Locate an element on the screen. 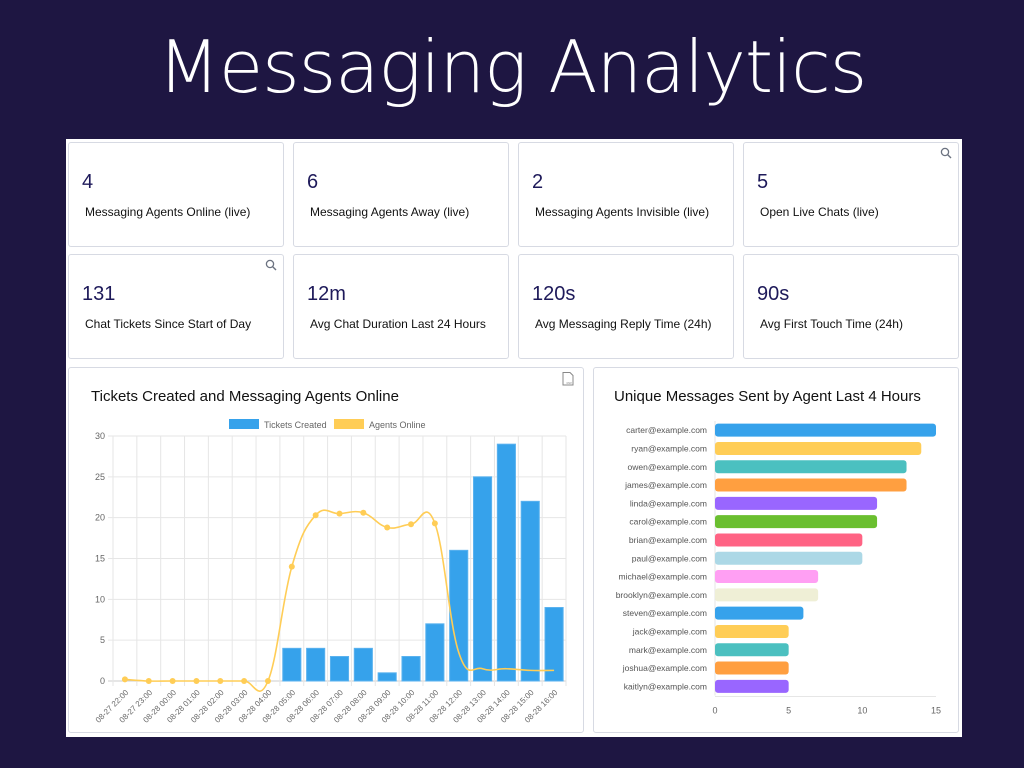 The height and width of the screenshot is (768, 1024). stat-label: Avg First Touch Time (24h) is located at coordinates (831, 324).